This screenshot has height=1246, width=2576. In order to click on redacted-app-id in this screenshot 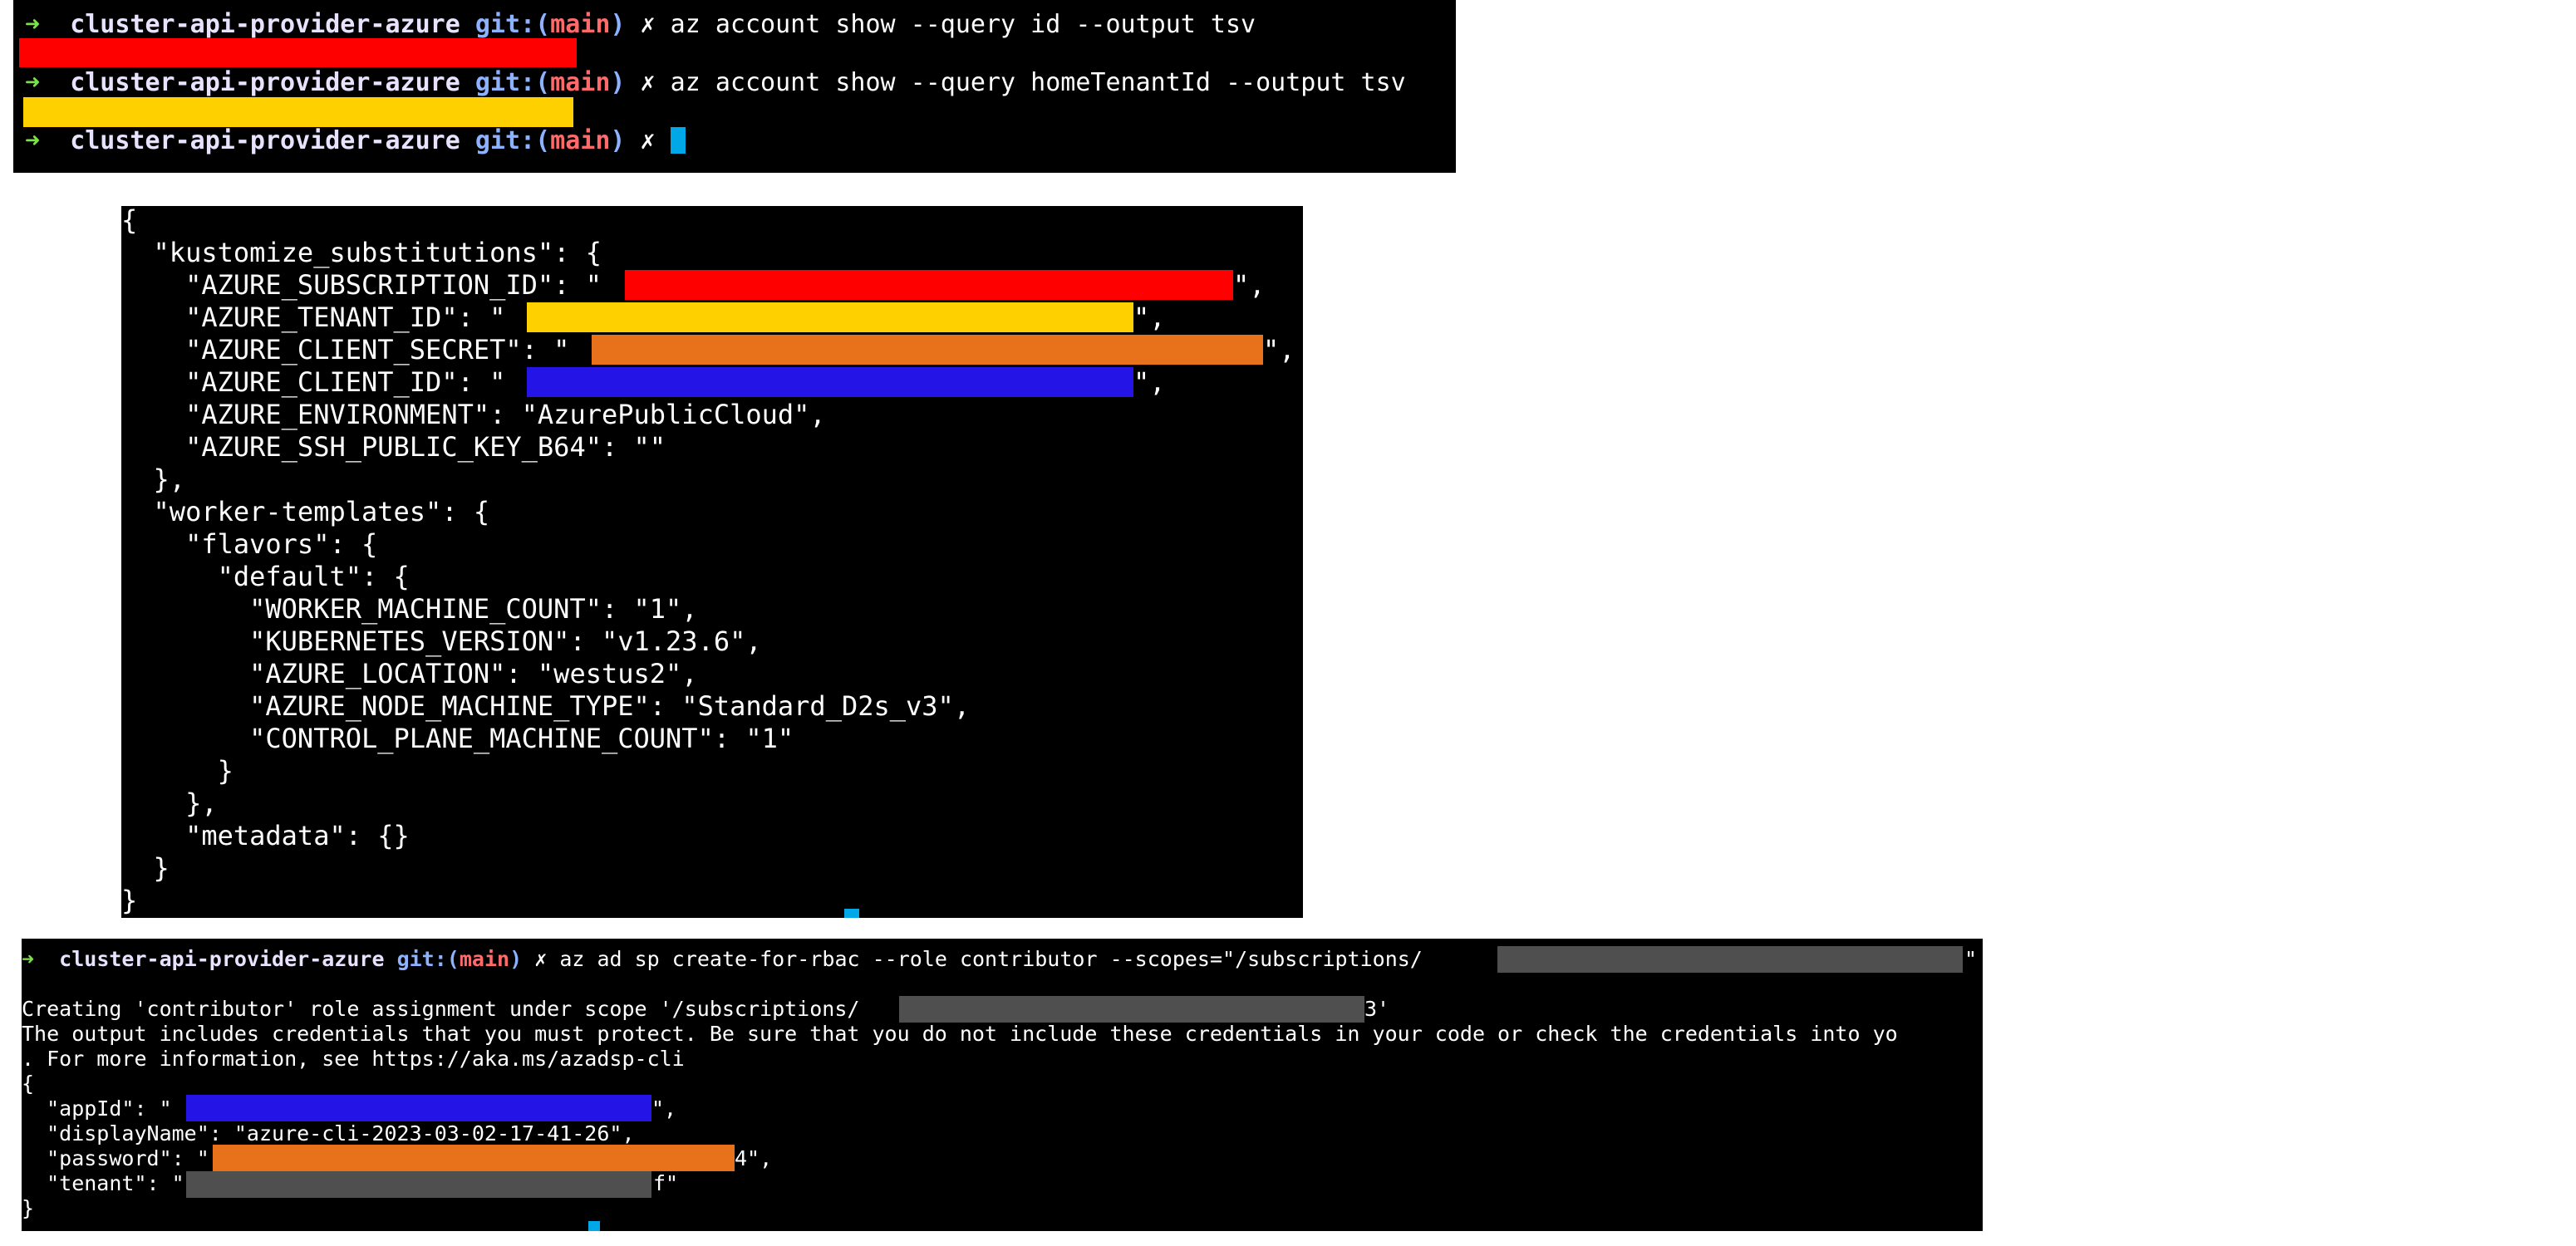, I will do `click(418, 1108)`.